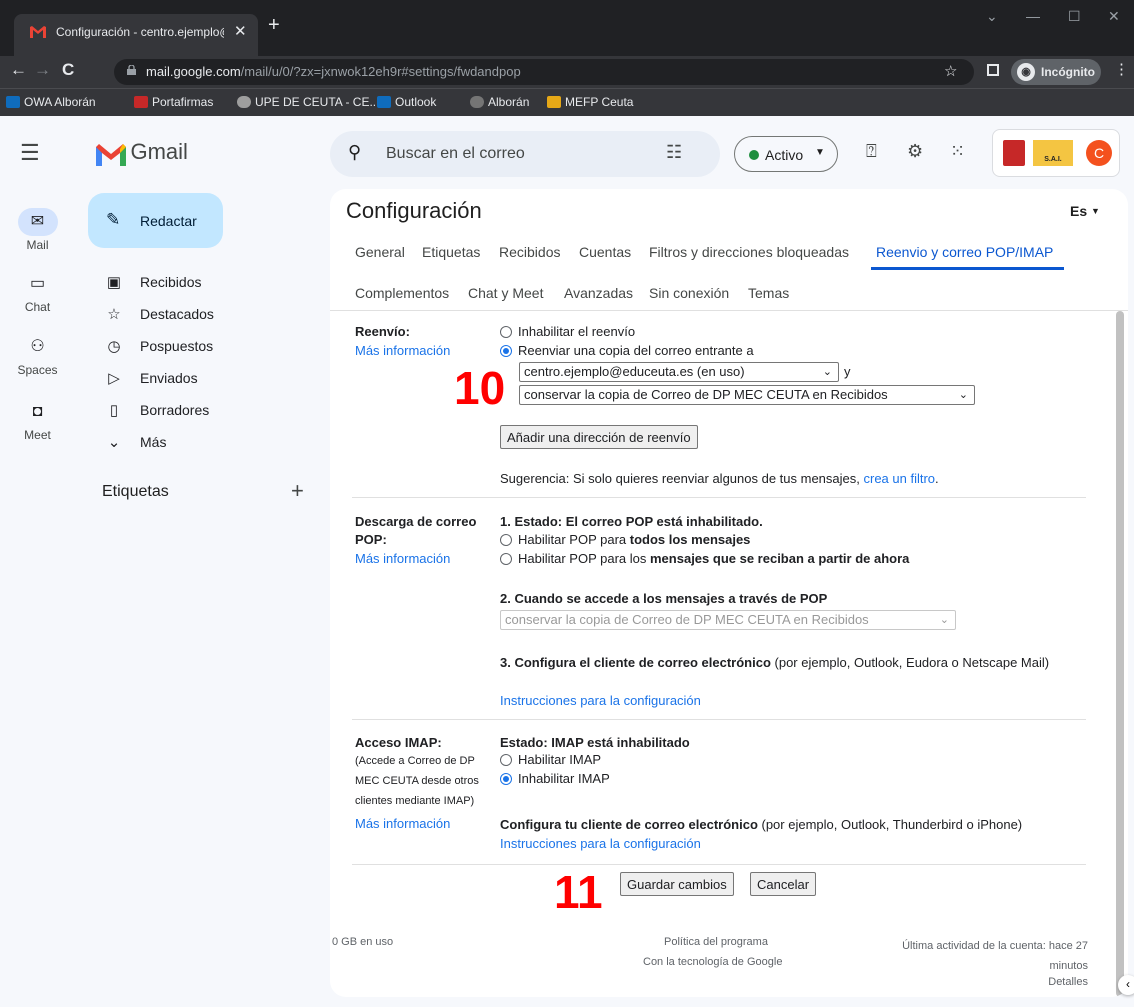 This screenshot has width=1134, height=1007. Describe the element at coordinates (505, 293) in the screenshot. I see `tab-chat-meet: Chat y Meet` at that location.